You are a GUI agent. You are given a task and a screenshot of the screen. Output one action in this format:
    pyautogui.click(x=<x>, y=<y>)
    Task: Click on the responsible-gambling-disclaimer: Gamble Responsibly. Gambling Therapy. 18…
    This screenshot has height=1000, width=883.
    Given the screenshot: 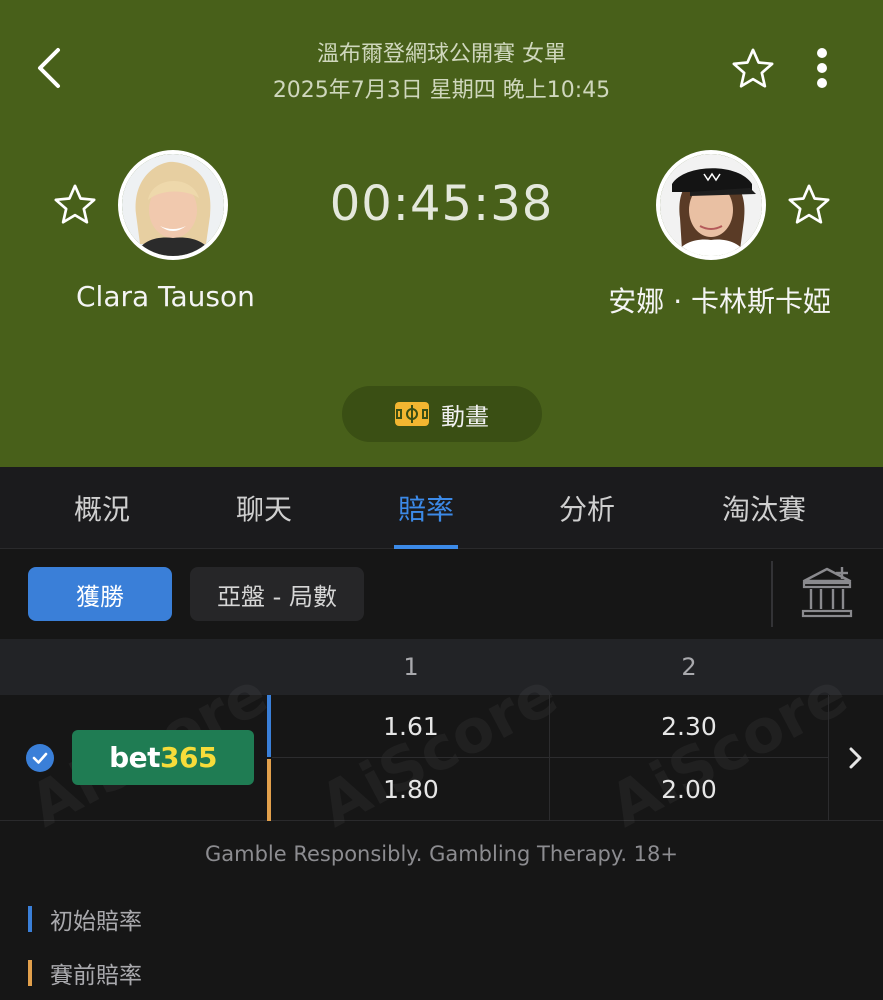 What is the action you would take?
    pyautogui.click(x=441, y=854)
    